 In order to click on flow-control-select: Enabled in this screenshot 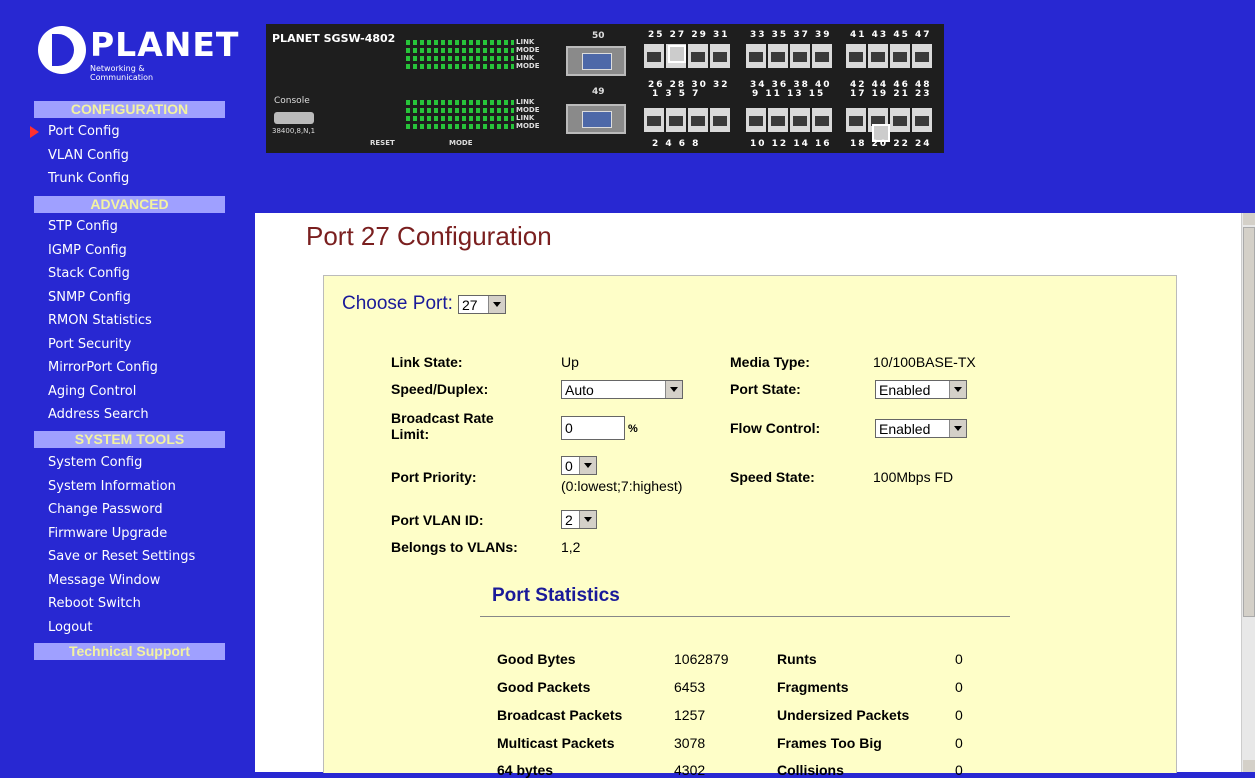, I will do `click(921, 428)`.